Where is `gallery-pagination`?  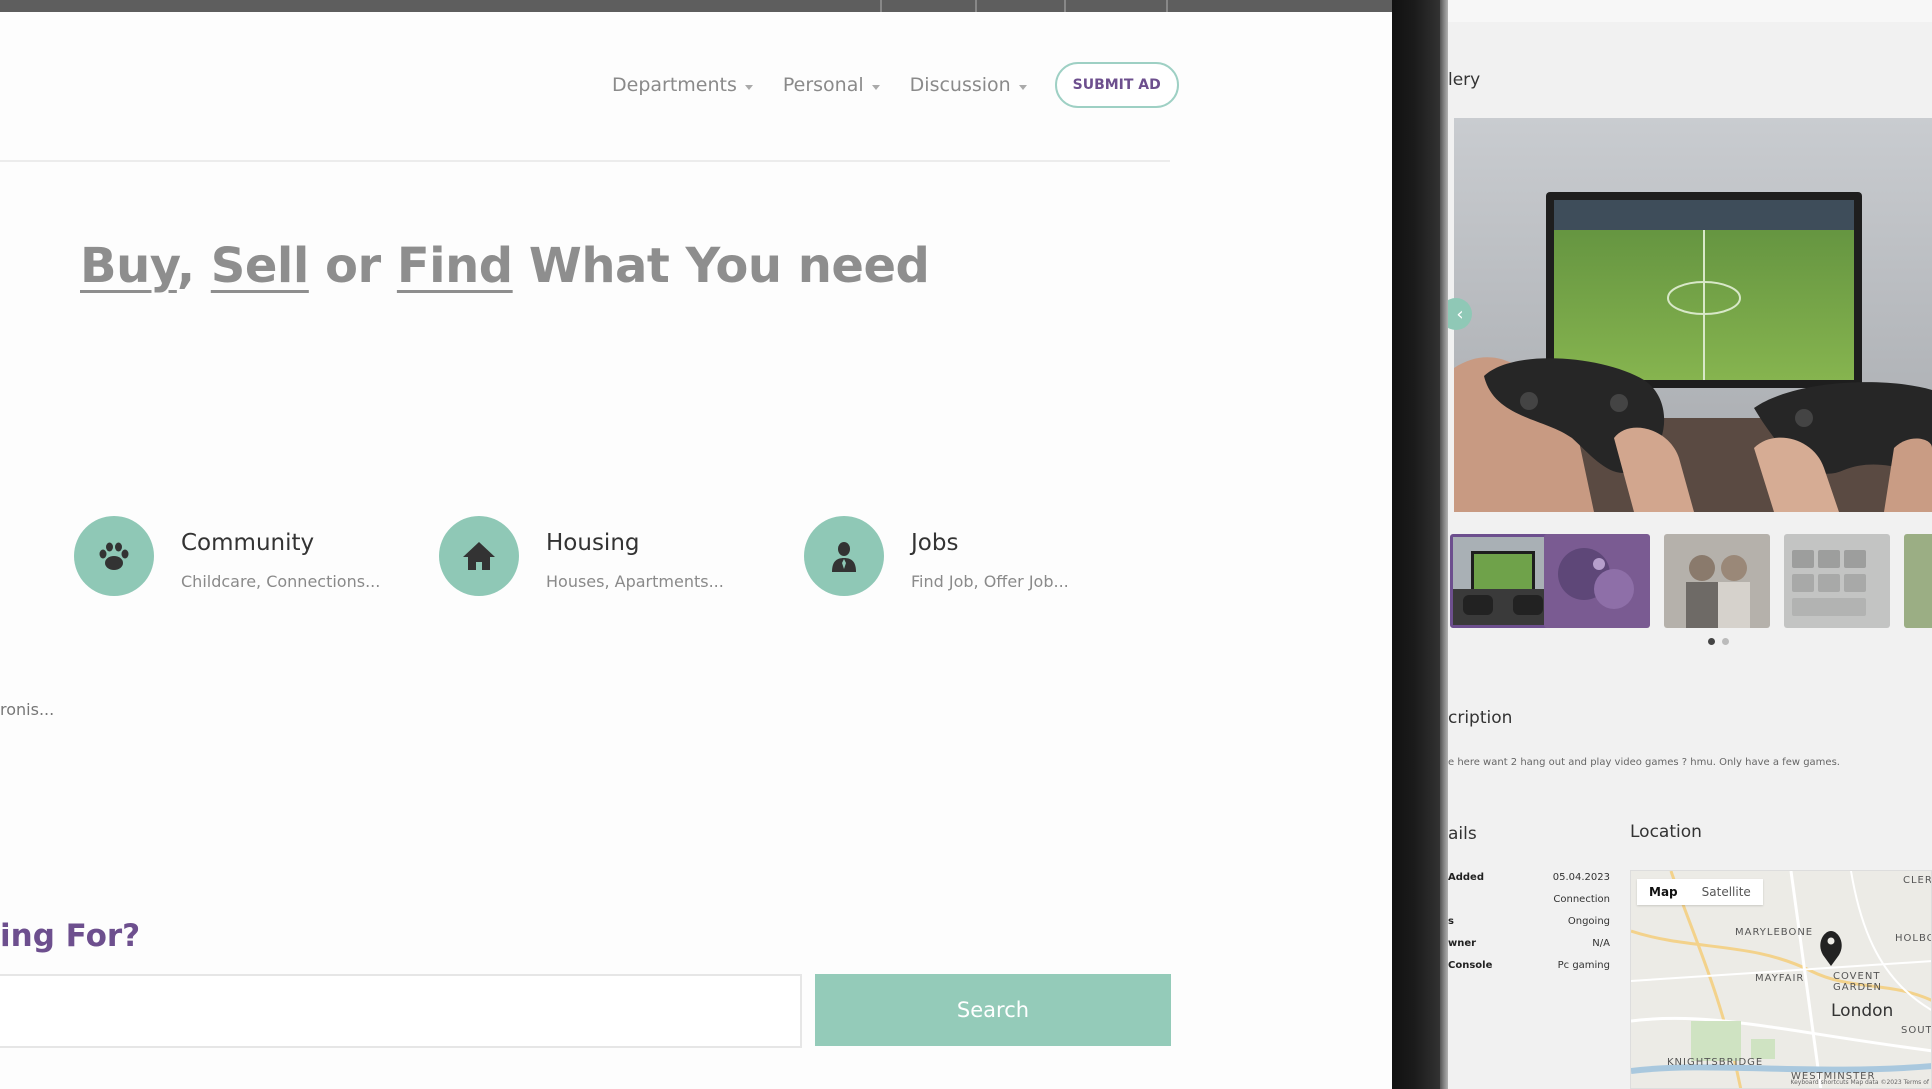
gallery-pagination is located at coordinates (1722, 641).